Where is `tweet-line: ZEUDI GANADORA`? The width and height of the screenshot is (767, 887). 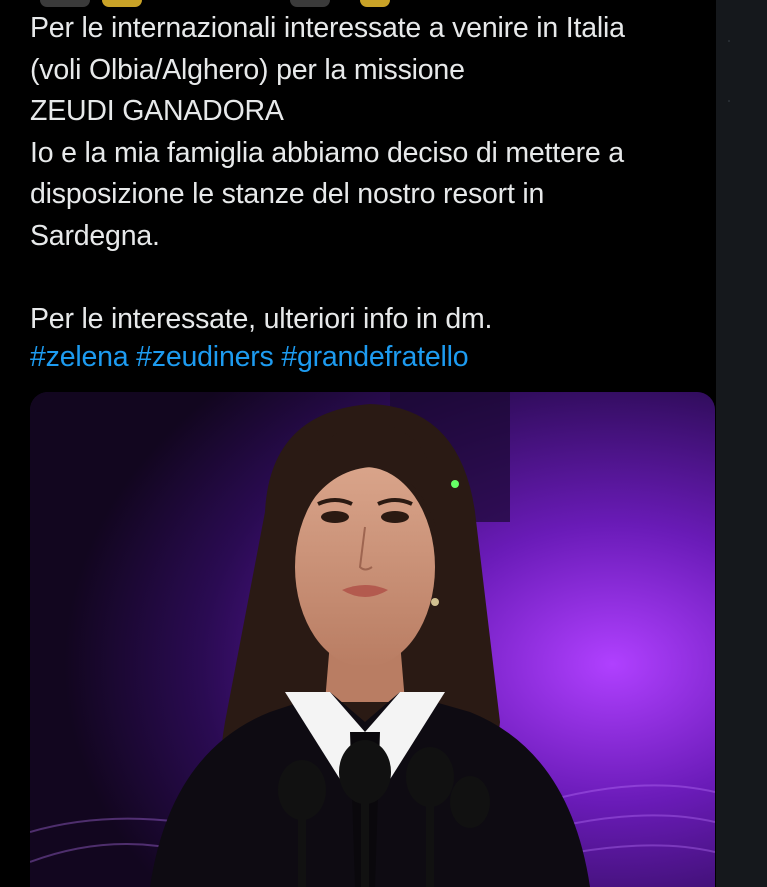
tweet-line: ZEUDI GANADORA is located at coordinates (157, 111).